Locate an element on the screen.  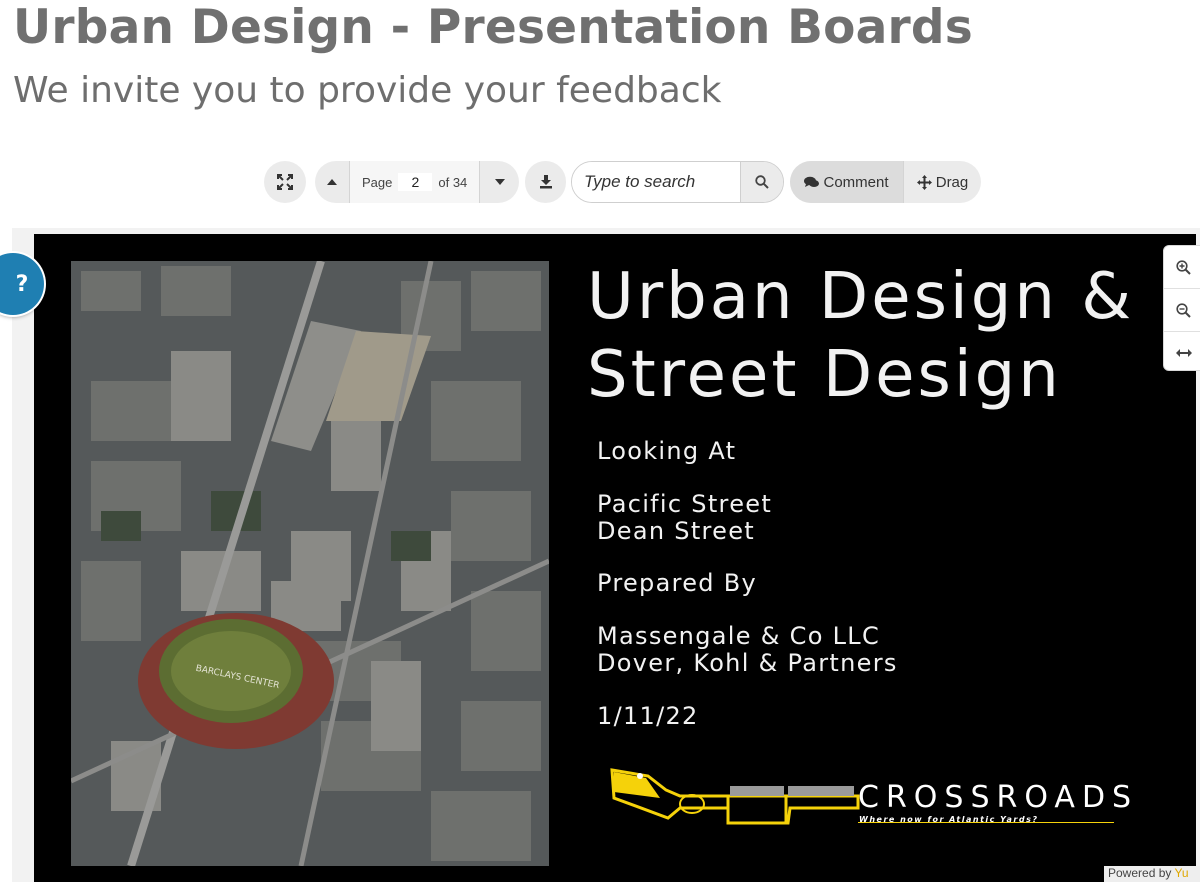
fullscreen-button is located at coordinates (285, 182).